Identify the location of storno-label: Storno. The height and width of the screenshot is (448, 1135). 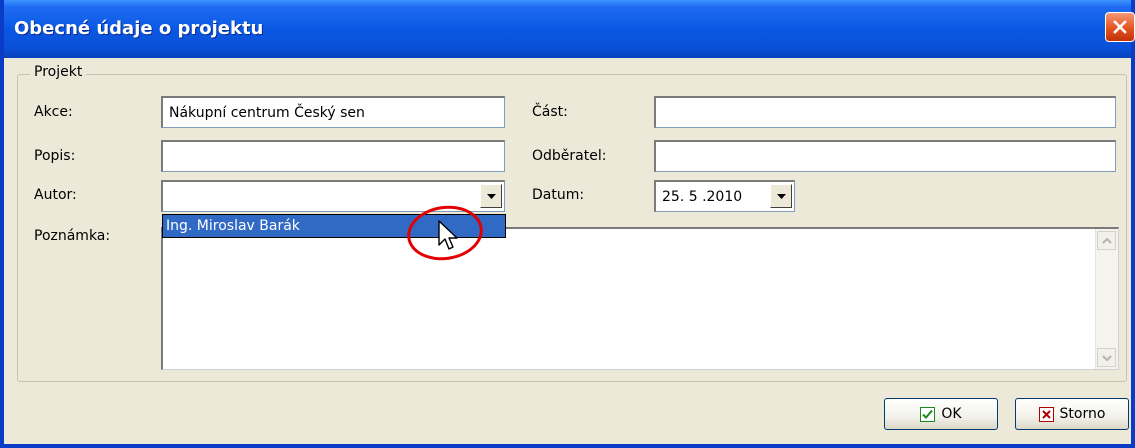
(1082, 414).